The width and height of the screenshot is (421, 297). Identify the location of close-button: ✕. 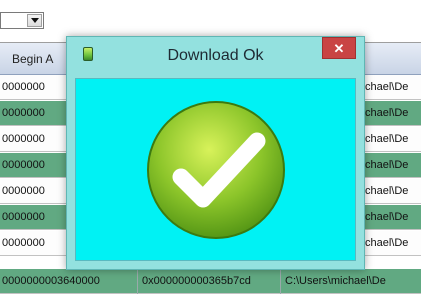
(339, 48).